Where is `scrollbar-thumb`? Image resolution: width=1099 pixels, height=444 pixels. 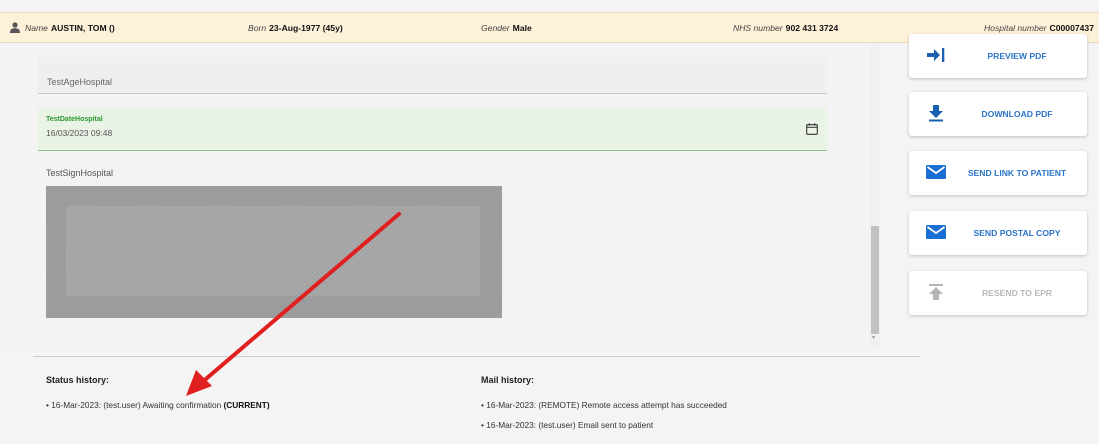 scrollbar-thumb is located at coordinates (875, 280).